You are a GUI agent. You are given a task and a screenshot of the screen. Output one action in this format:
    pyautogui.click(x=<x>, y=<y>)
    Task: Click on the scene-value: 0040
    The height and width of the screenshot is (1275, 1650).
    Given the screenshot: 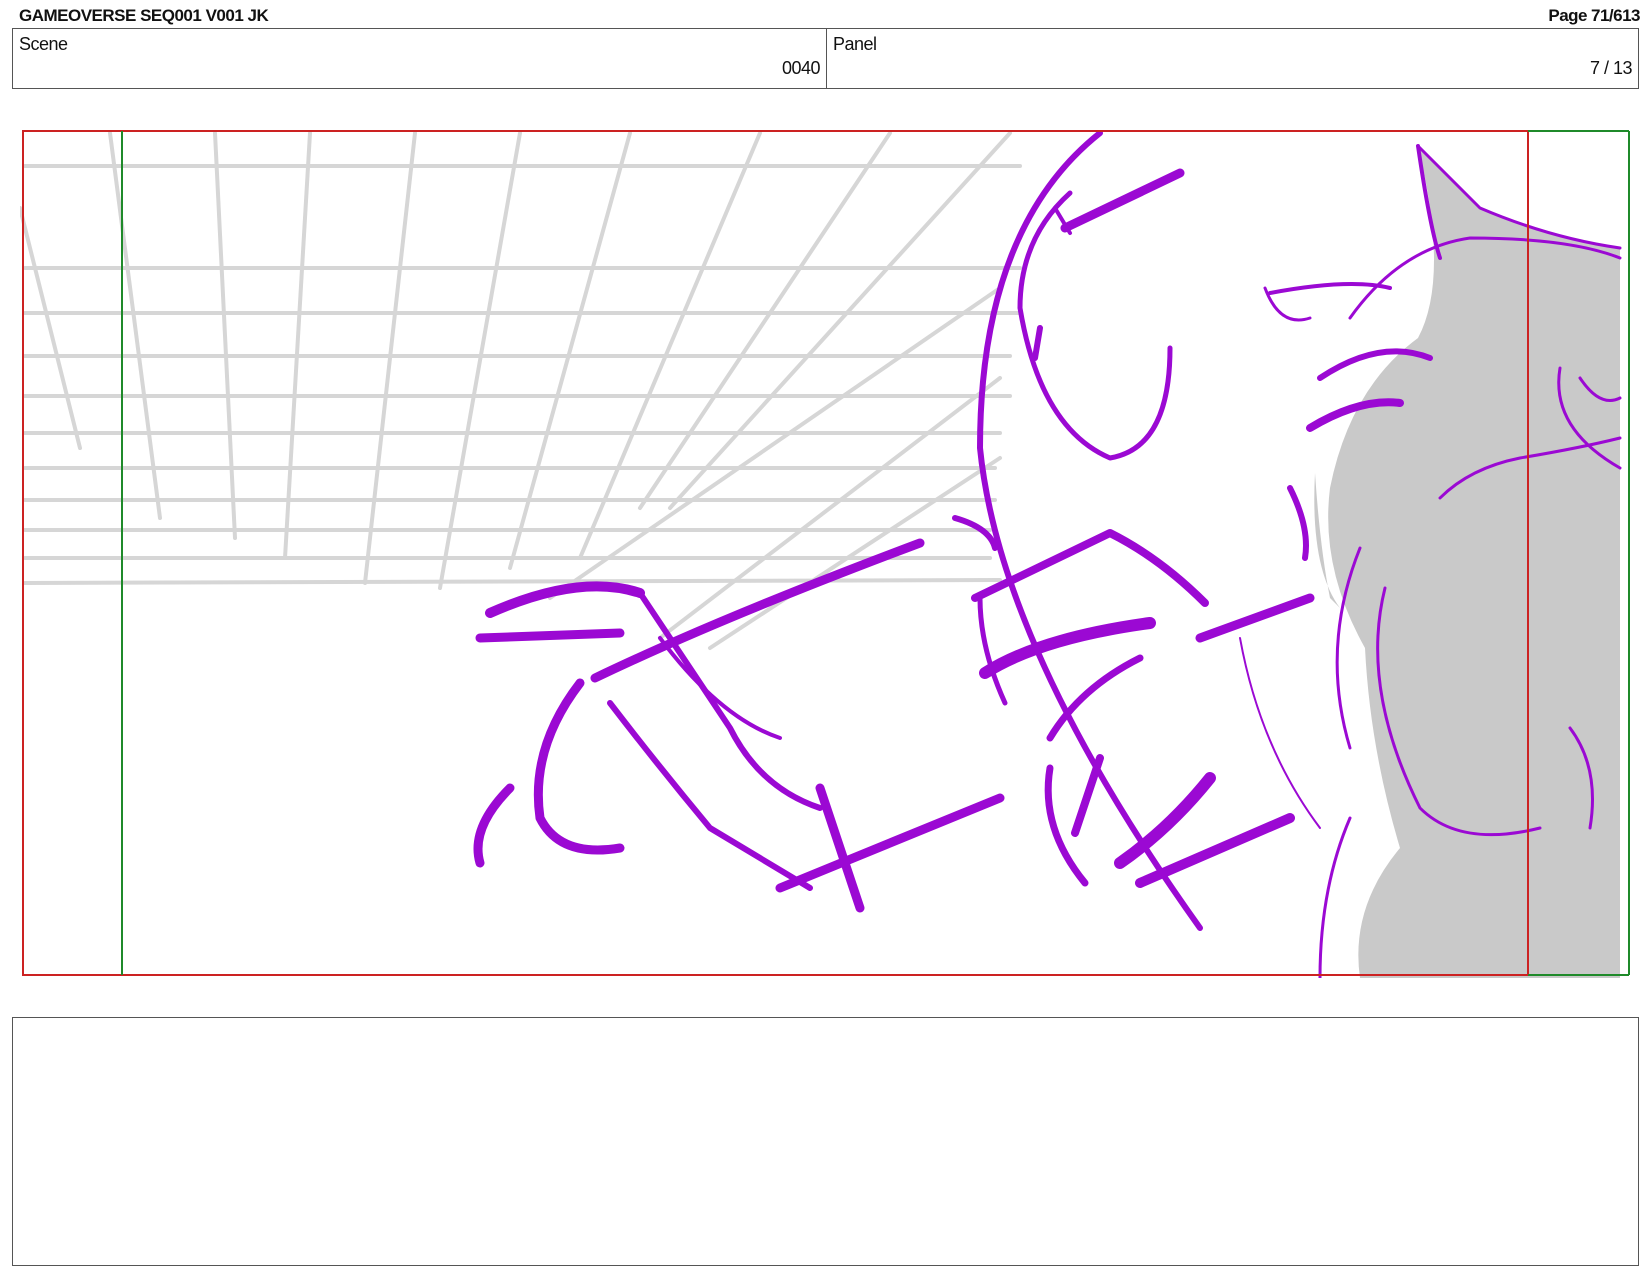 What is the action you would take?
    pyautogui.click(x=801, y=68)
    